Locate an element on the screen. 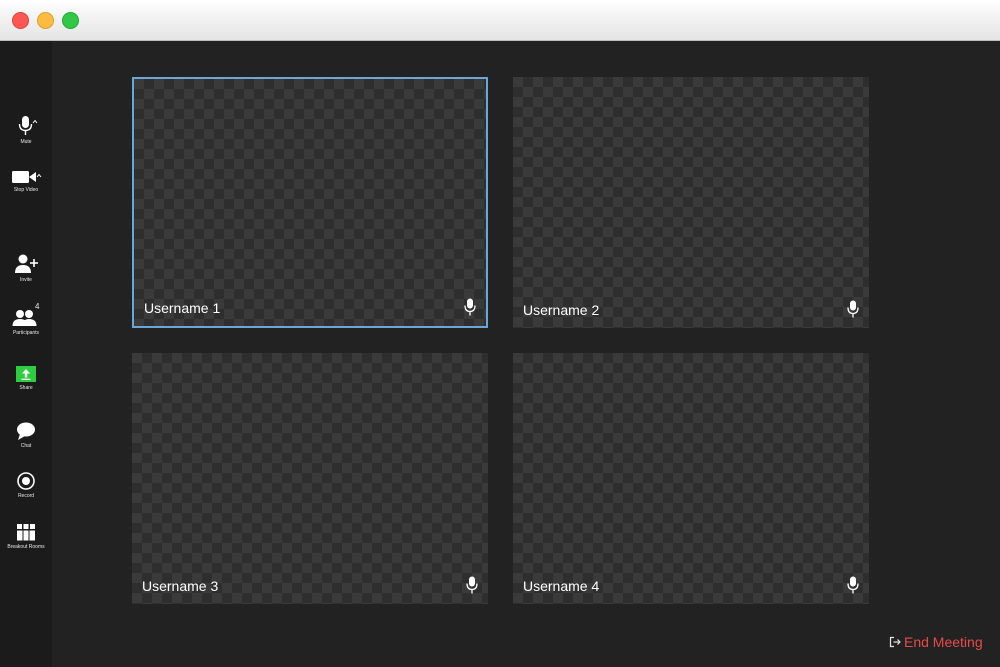  chat-button: Chat is located at coordinates (26, 435).